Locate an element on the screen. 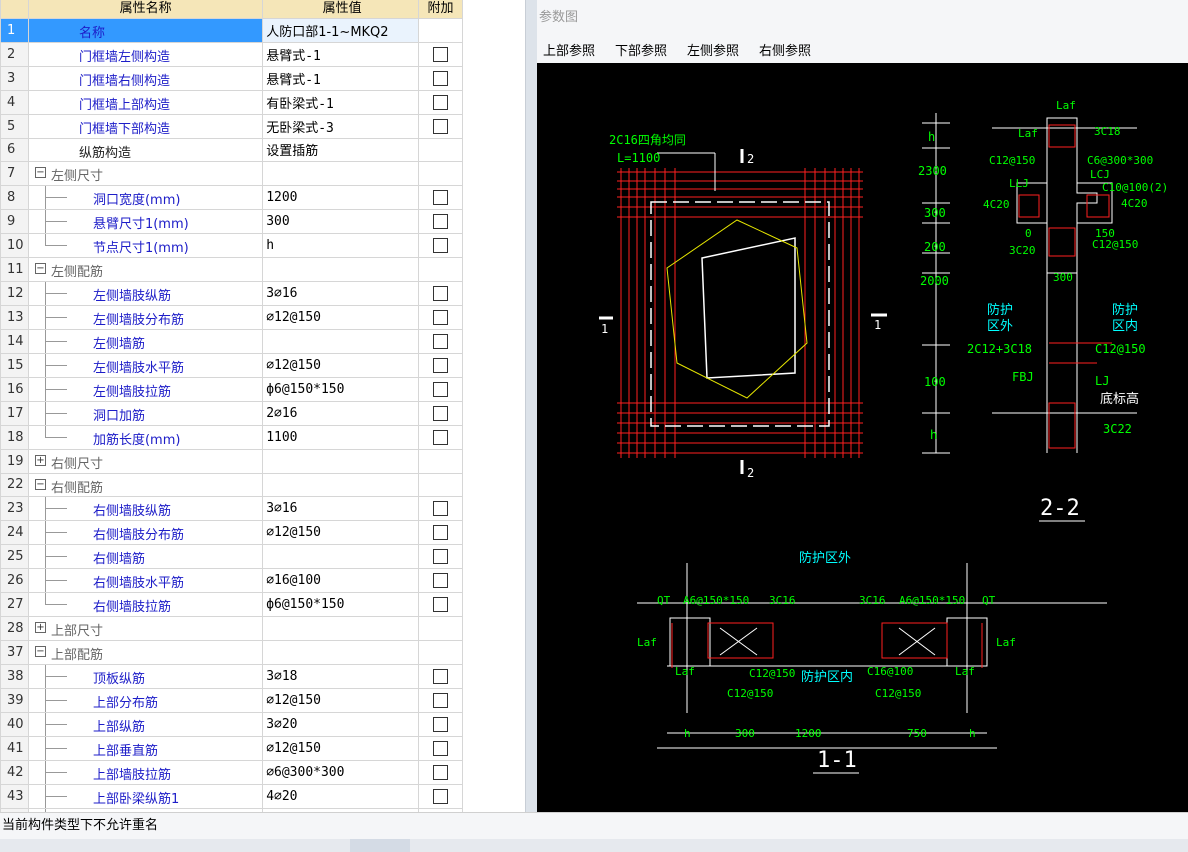 The height and width of the screenshot is (852, 1188). table-row: 28 + 上部尺寸 is located at coordinates (231, 628).